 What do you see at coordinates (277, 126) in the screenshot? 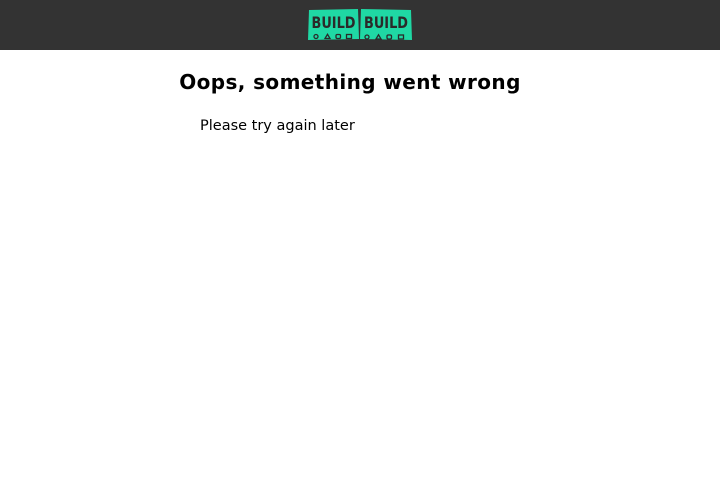
I see `error-message: Please try again later` at bounding box center [277, 126].